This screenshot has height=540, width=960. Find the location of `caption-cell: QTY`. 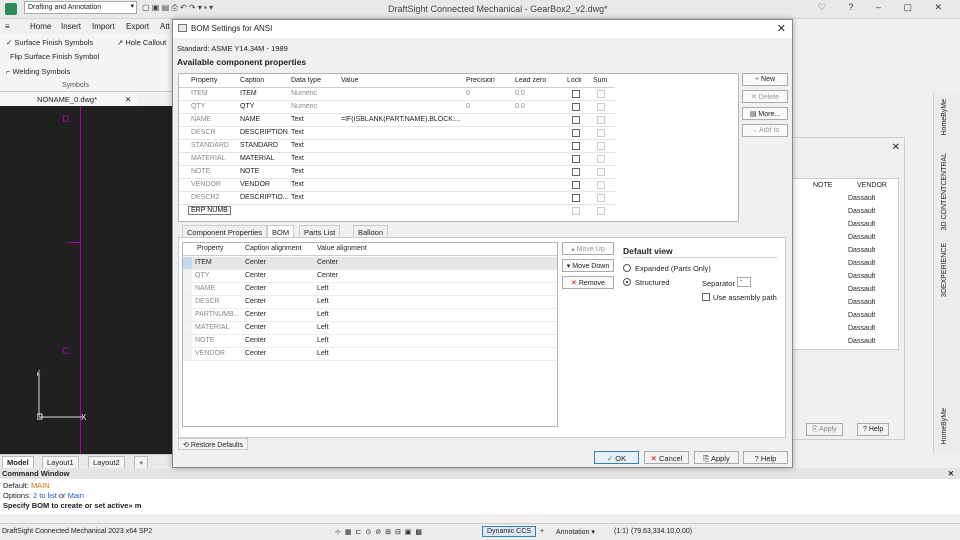

caption-cell: QTY is located at coordinates (247, 106).